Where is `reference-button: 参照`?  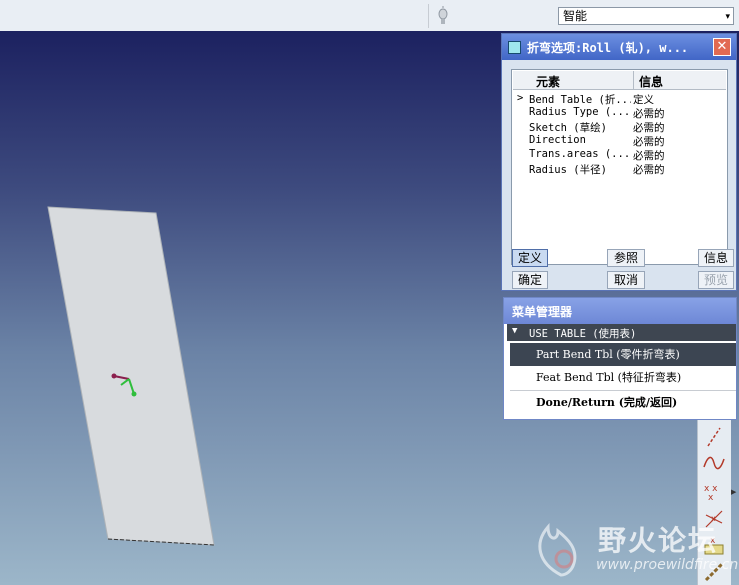 reference-button: 参照 is located at coordinates (626, 258).